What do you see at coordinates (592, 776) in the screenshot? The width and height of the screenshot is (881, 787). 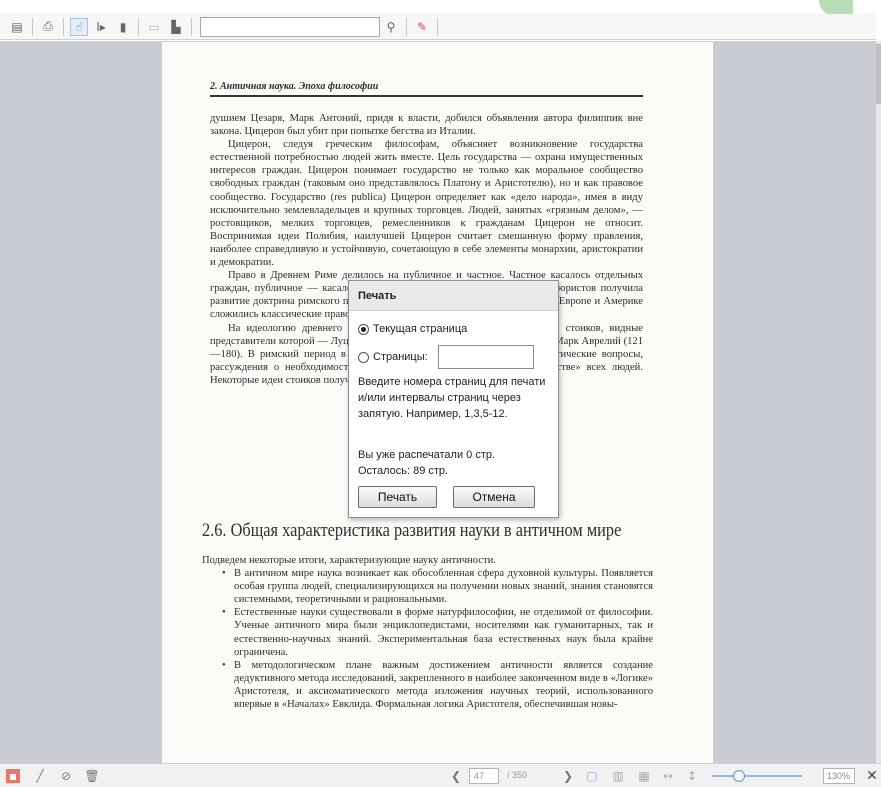 I see `single-page-view-icon: ▢` at bounding box center [592, 776].